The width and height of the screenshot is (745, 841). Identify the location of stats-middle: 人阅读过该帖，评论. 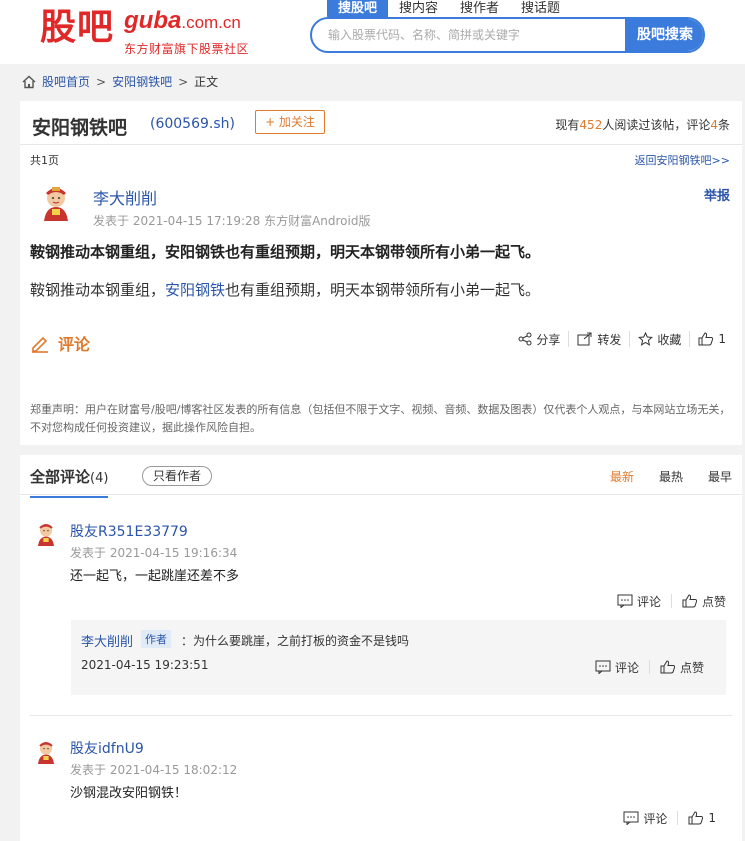
(656, 125).